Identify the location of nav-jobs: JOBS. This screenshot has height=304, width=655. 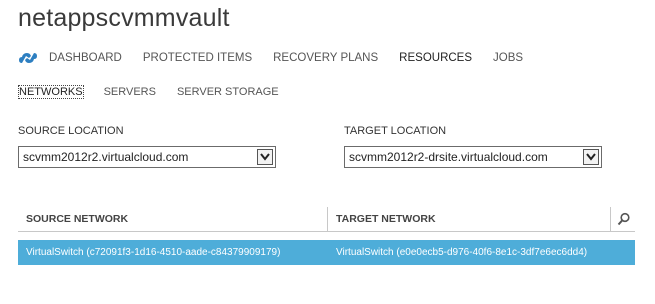
(508, 58).